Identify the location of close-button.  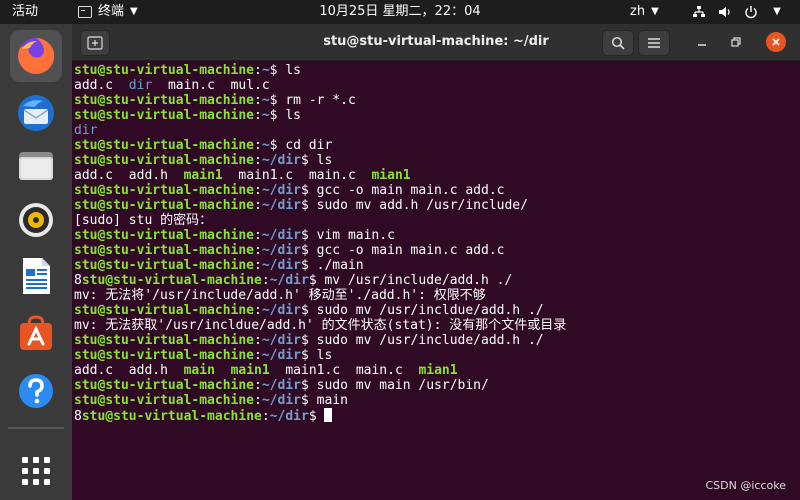
(776, 42).